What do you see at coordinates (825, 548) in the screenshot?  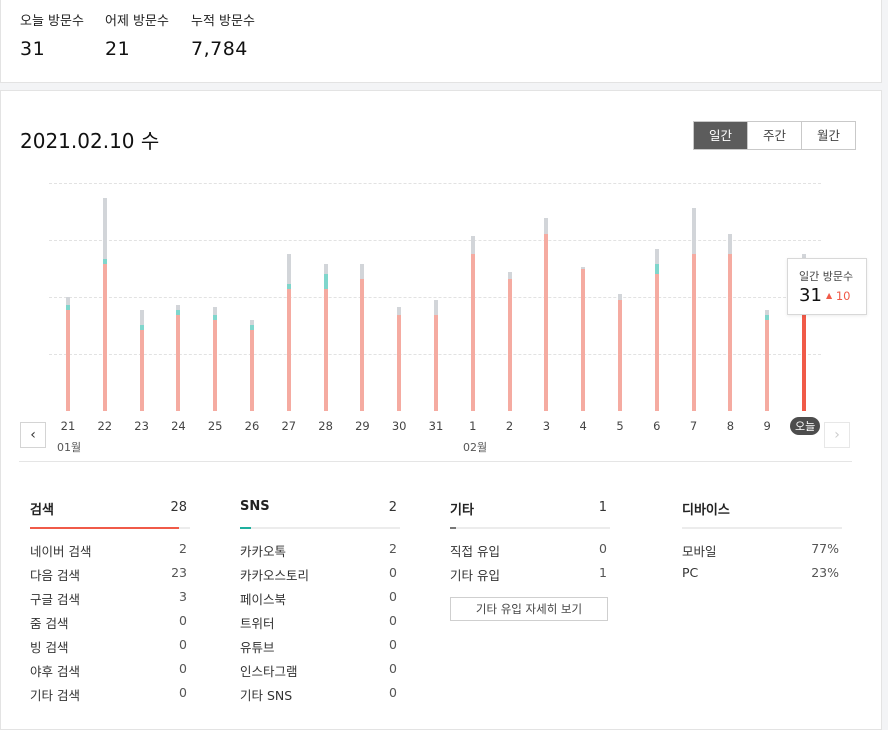 I see `list-item-value: 77%` at bounding box center [825, 548].